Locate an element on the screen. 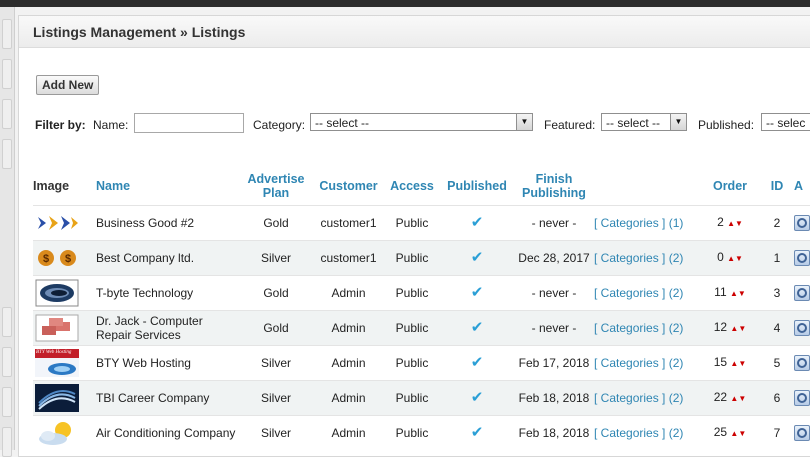  order-cell: 11 ▲▼ is located at coordinates (730, 293).